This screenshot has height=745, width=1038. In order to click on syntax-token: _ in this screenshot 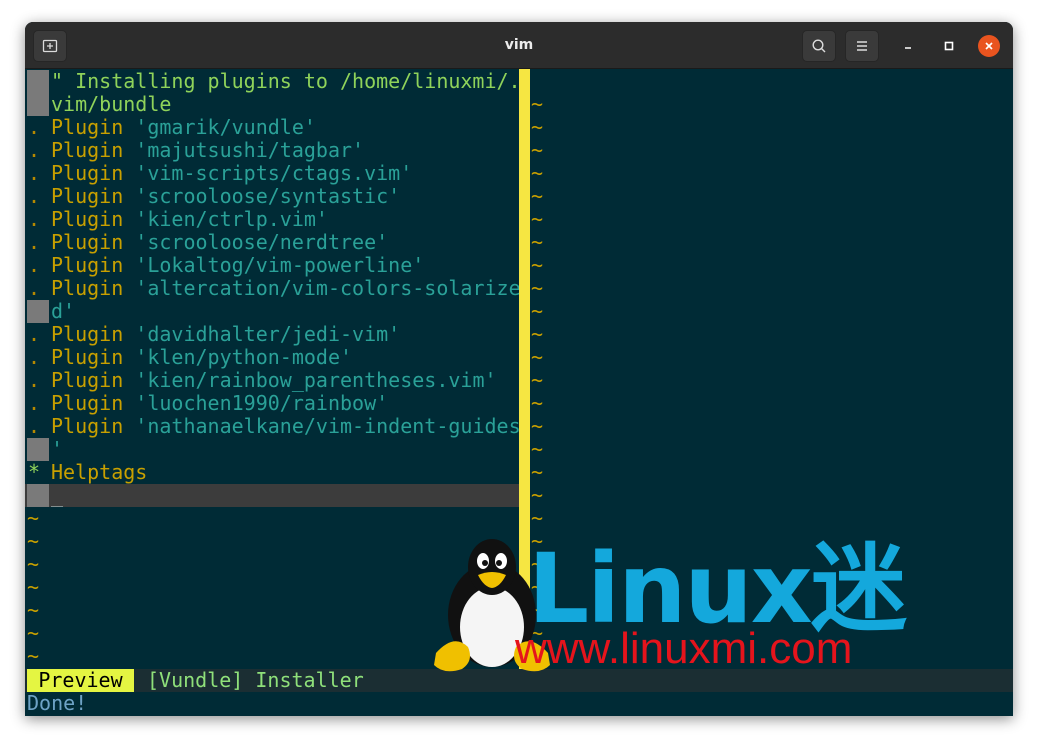, I will do `click(57, 495)`.